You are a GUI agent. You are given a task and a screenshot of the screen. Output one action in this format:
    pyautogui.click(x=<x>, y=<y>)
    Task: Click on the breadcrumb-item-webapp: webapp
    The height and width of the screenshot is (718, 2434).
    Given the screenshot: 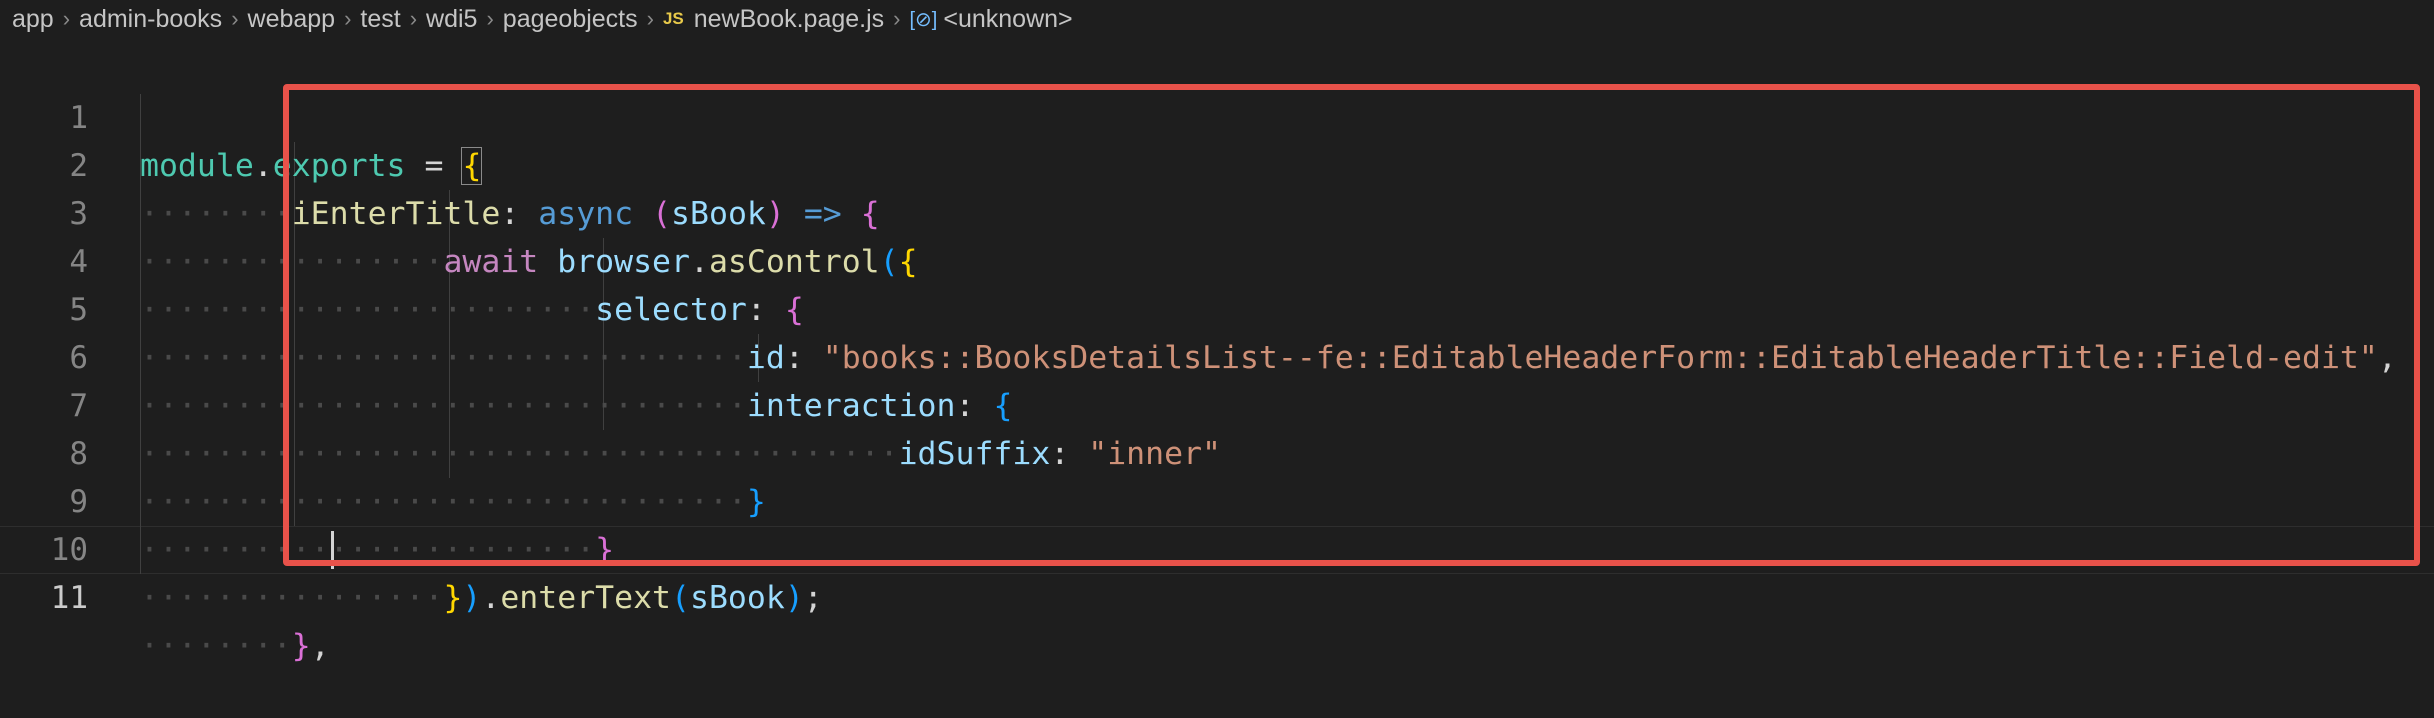 What is the action you would take?
    pyautogui.click(x=292, y=19)
    